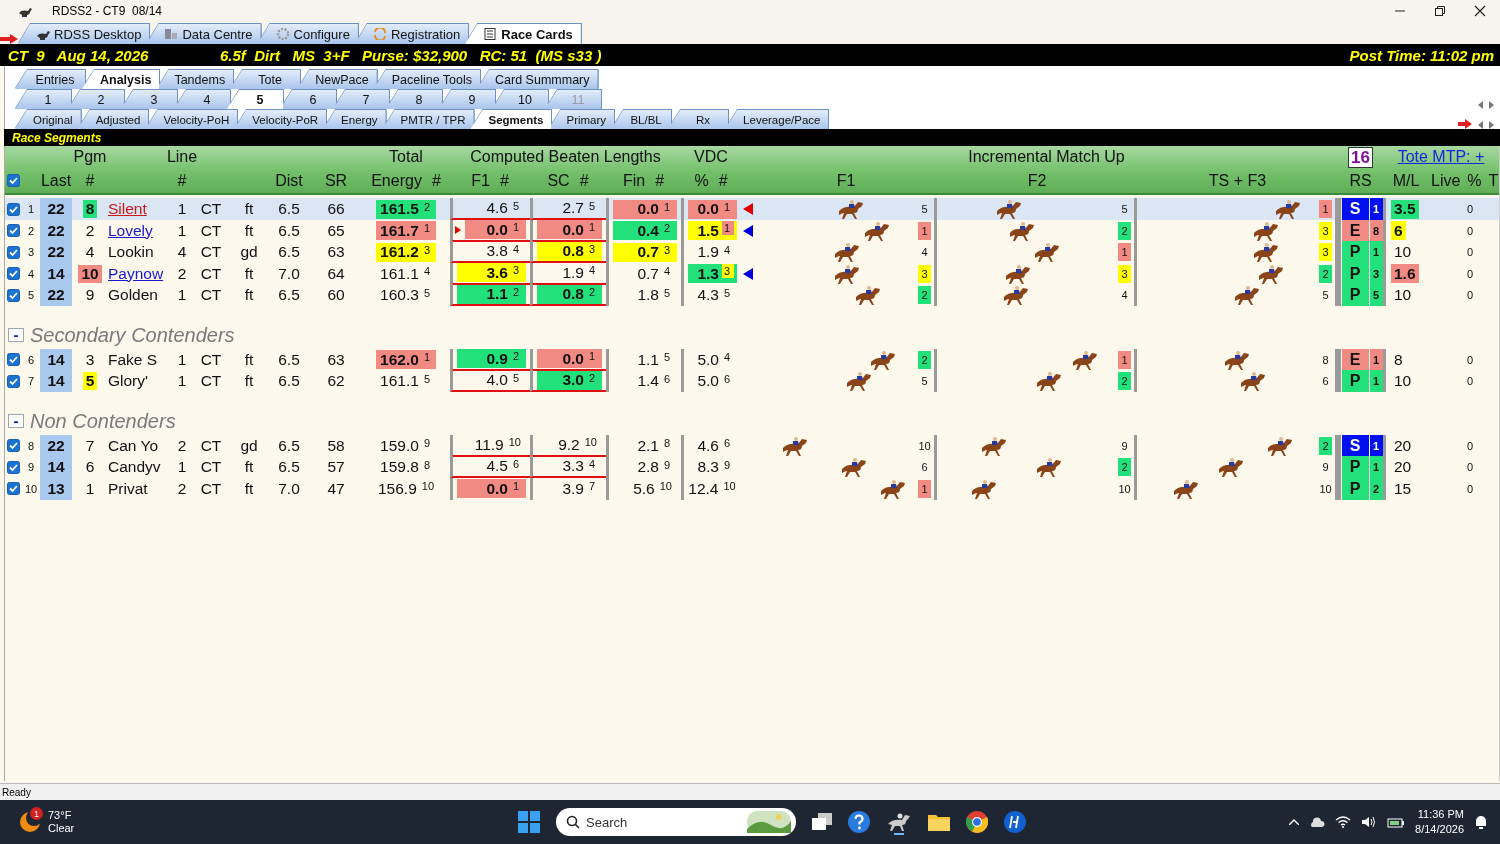 The width and height of the screenshot is (1500, 844). What do you see at coordinates (1440, 11) in the screenshot?
I see `restore-icon` at bounding box center [1440, 11].